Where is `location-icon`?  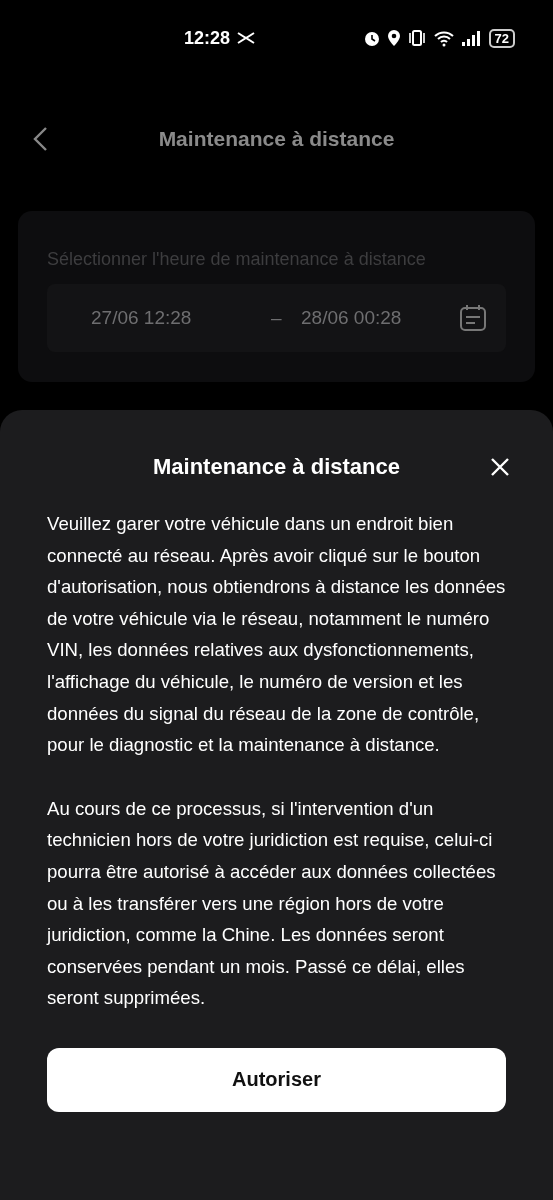 location-icon is located at coordinates (393, 38).